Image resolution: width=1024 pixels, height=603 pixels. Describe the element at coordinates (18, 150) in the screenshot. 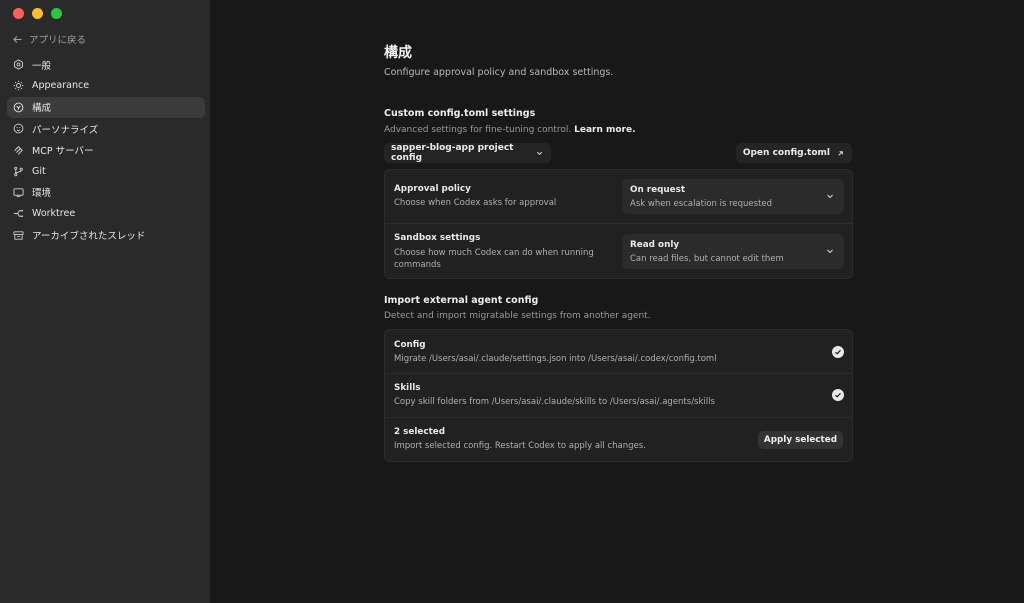

I see `mcp-icon` at that location.